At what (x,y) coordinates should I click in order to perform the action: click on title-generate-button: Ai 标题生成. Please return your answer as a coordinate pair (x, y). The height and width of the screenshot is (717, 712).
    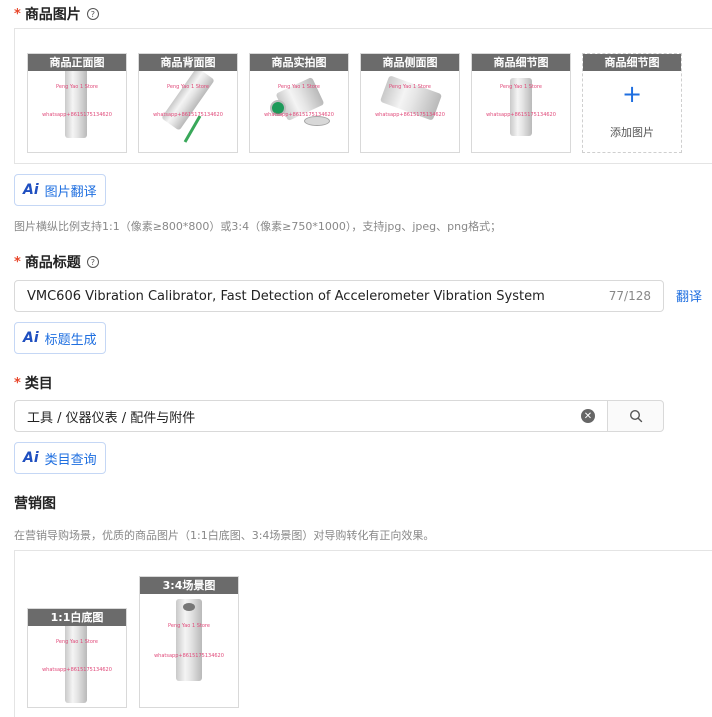
    Looking at the image, I should click on (60, 338).